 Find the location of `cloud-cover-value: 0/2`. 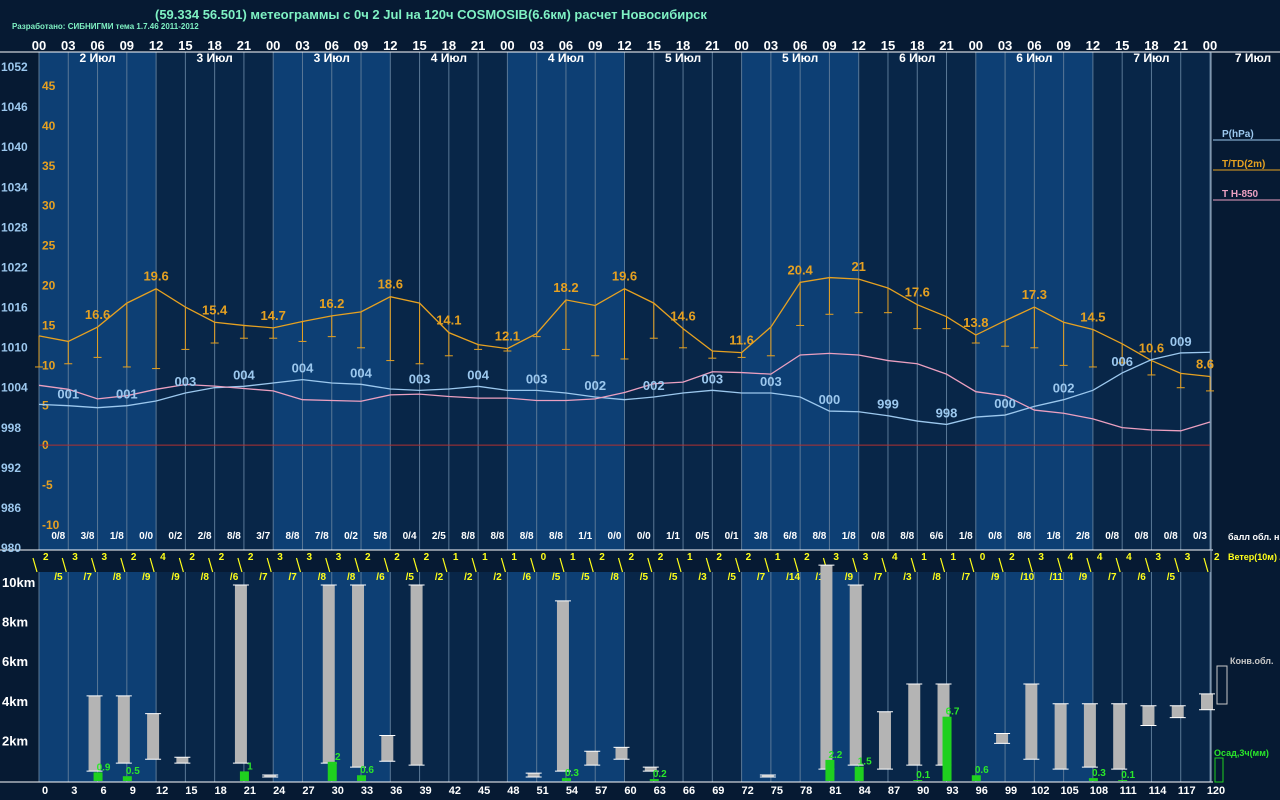

cloud-cover-value: 0/2 is located at coordinates (351, 536).